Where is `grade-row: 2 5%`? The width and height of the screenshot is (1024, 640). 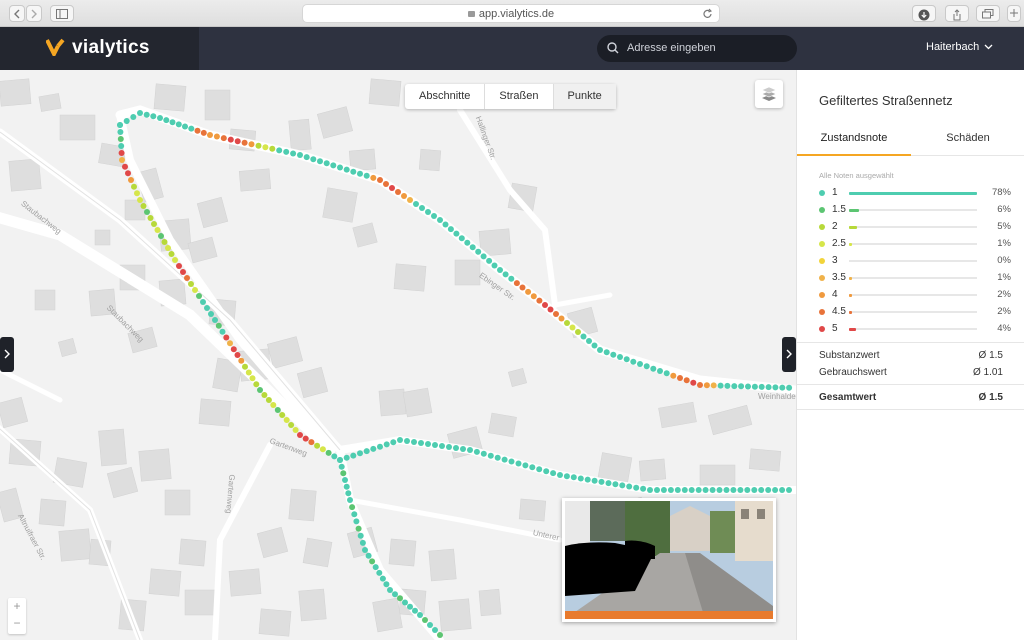
grade-row: 2 5% is located at coordinates (915, 227).